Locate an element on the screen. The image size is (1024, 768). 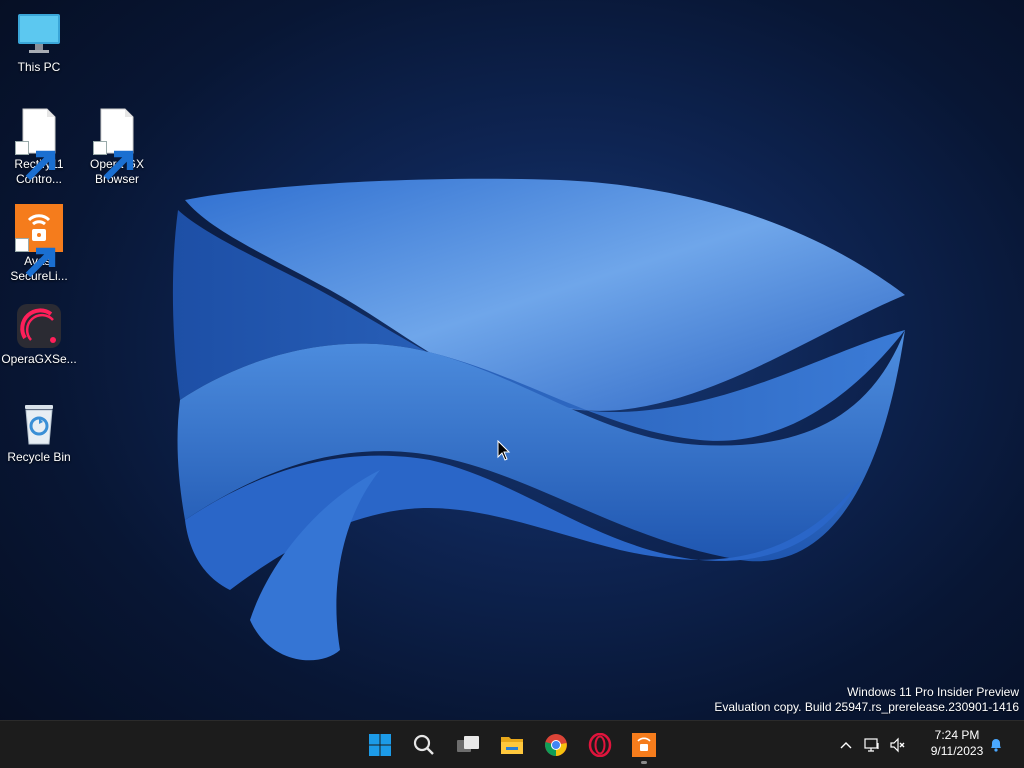
taskbar is located at coordinates (512, 744).